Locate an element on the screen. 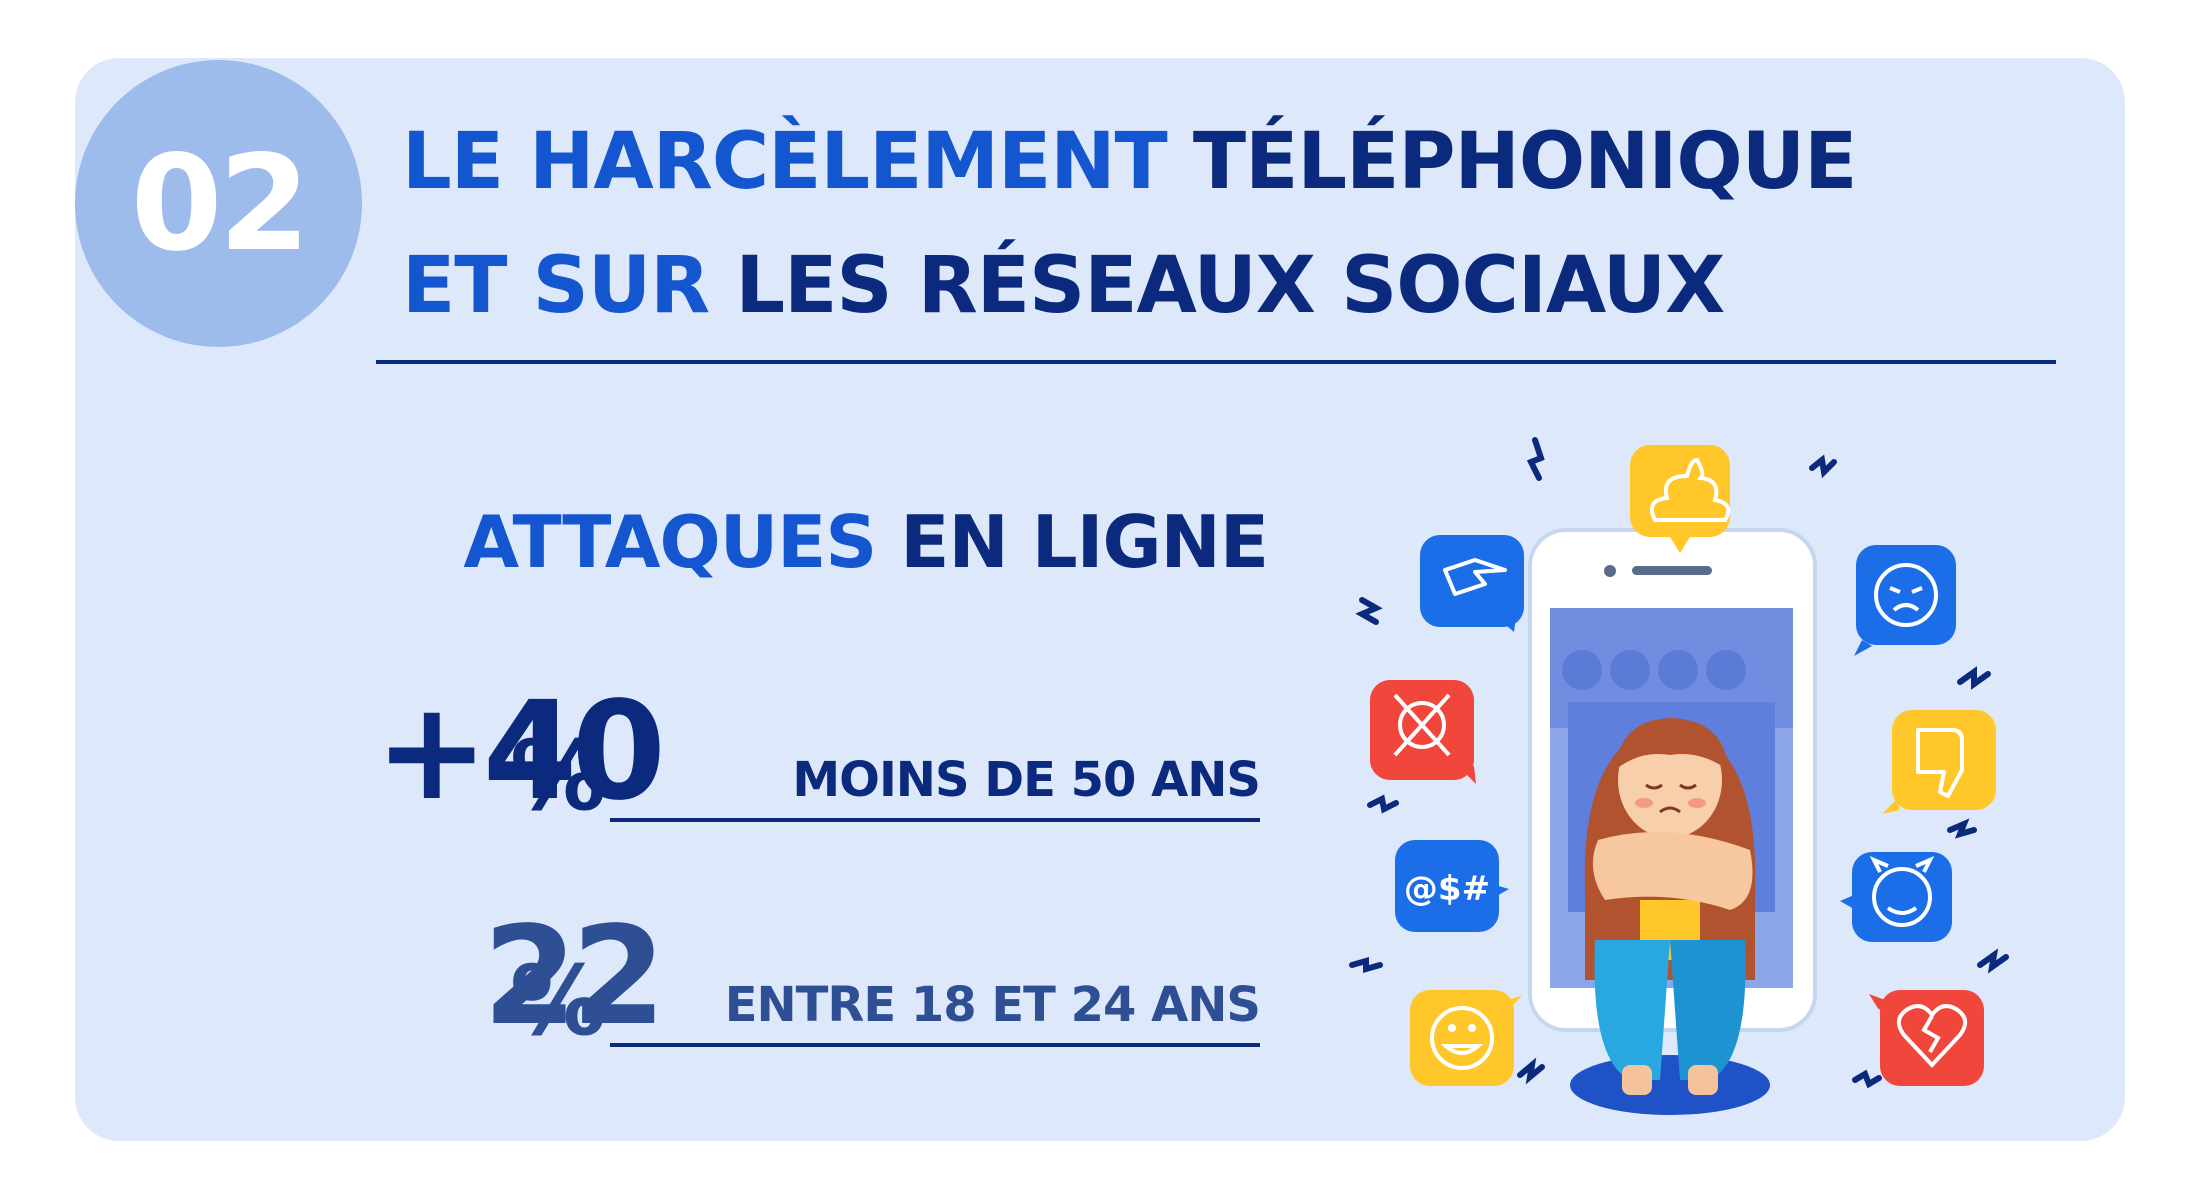 Image resolution: width=2199 pixels, height=1197 pixels. section-subtitle: ATTAQUES EN LIGNE is located at coordinates (828, 542).